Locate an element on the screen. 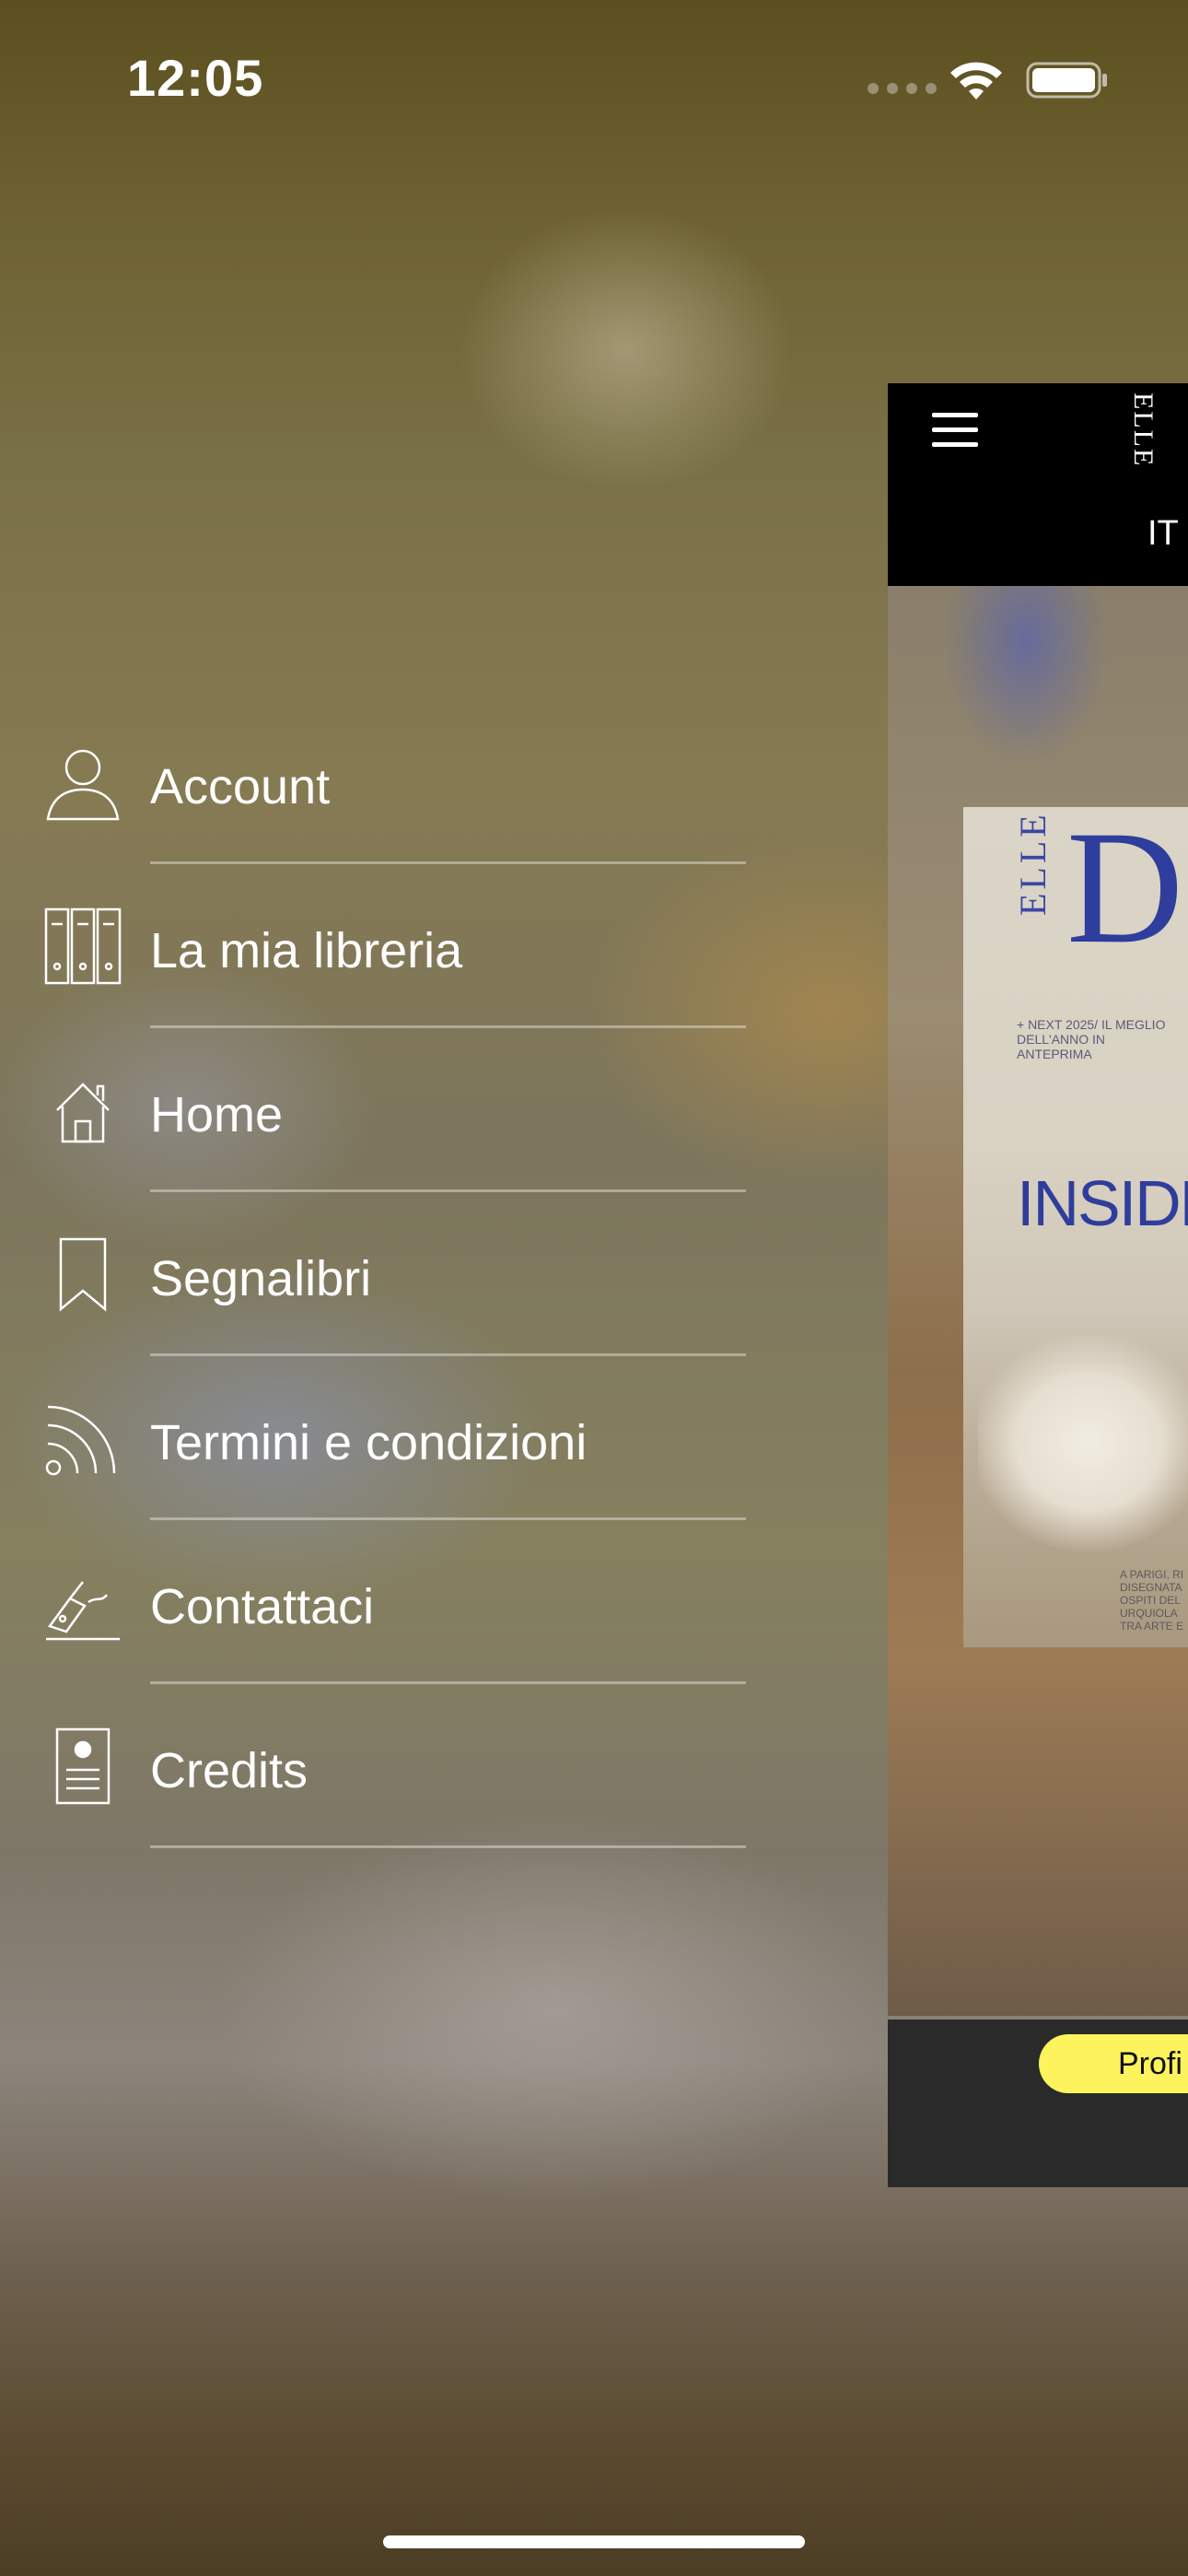 This screenshot has width=1188, height=2576. battery-icon is located at coordinates (1066, 80).